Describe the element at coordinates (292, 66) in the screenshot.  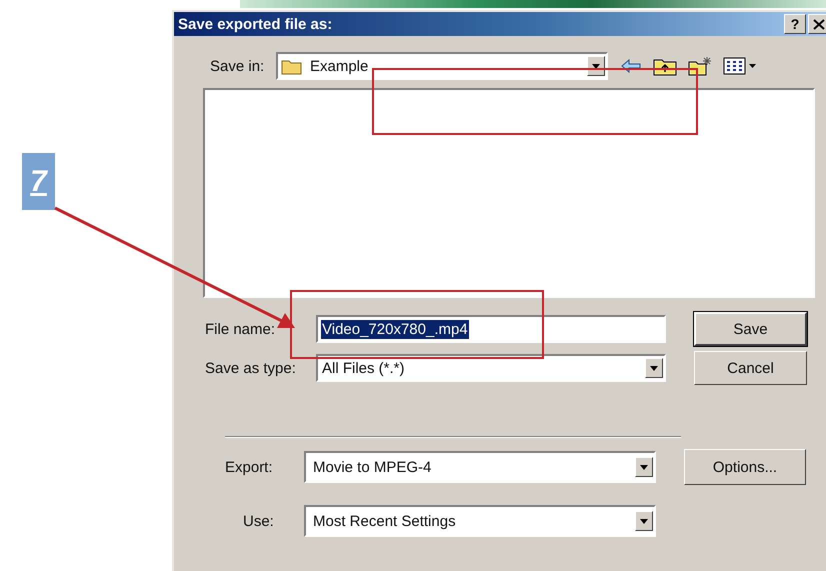
I see `folder-icon` at that location.